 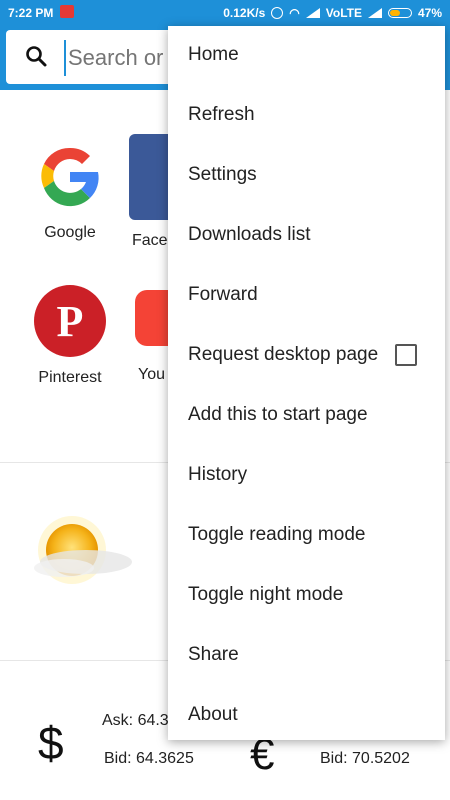 What do you see at coordinates (365, 758) in the screenshot?
I see `bid-price-eur: Bid: 70.5202` at bounding box center [365, 758].